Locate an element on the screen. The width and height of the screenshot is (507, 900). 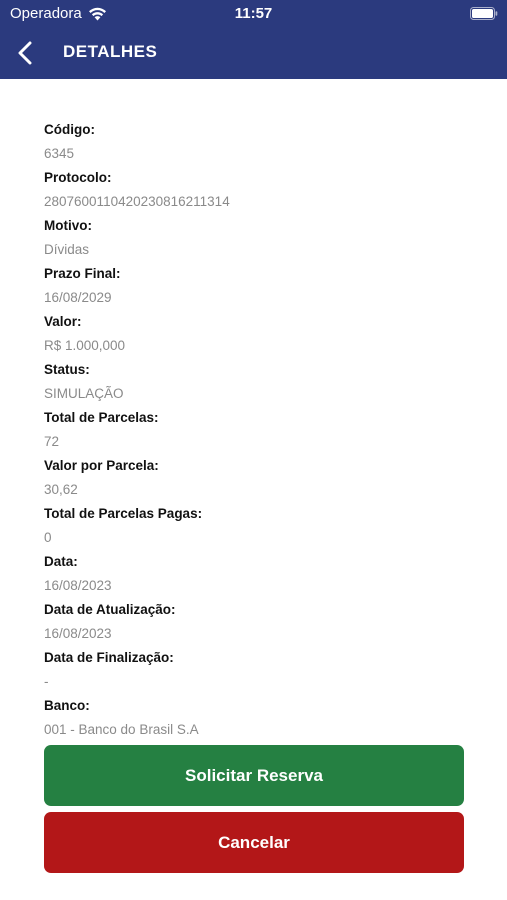
chevron-left-icon is located at coordinates (25, 53).